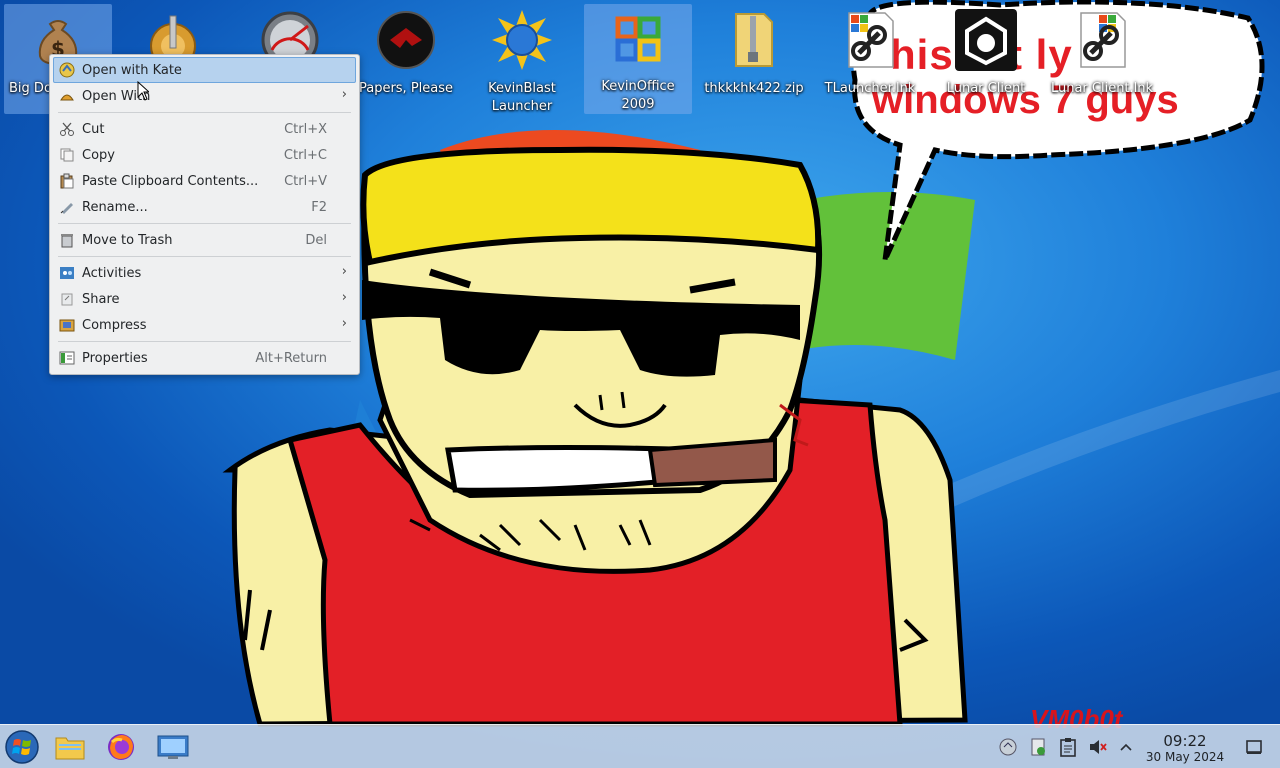  What do you see at coordinates (204, 155) in the screenshot?
I see `menu-item-copy: Copy Ctrl+C` at bounding box center [204, 155].